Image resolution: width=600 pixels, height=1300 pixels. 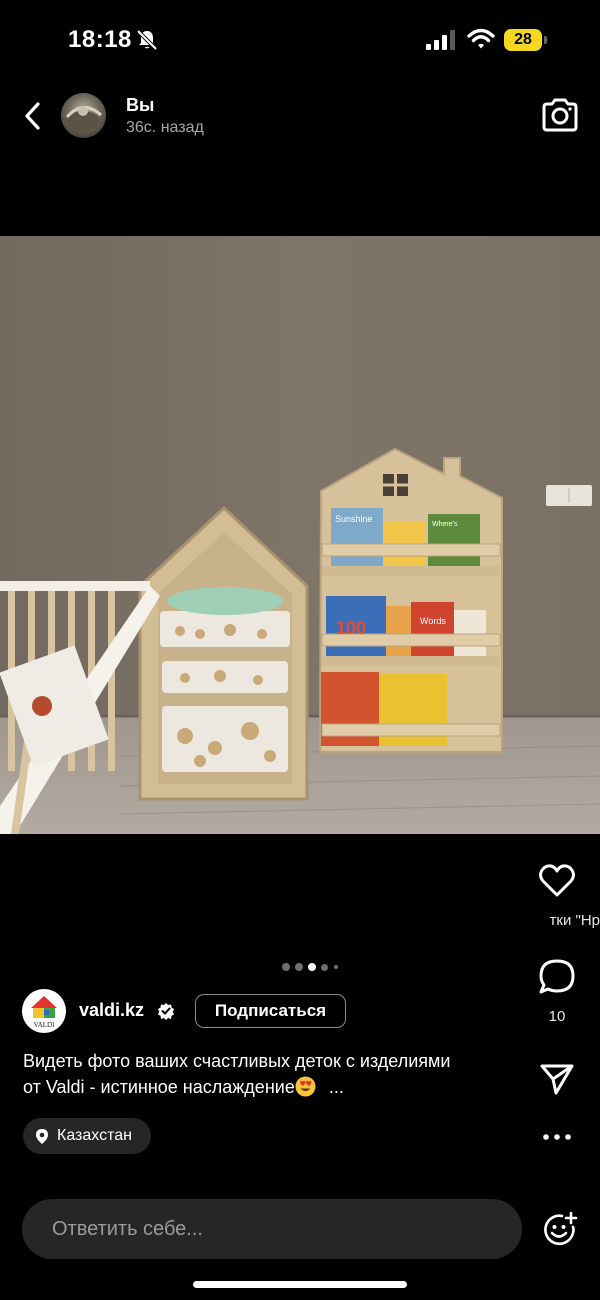 I want to click on more-icon, so click(x=557, y=1137).